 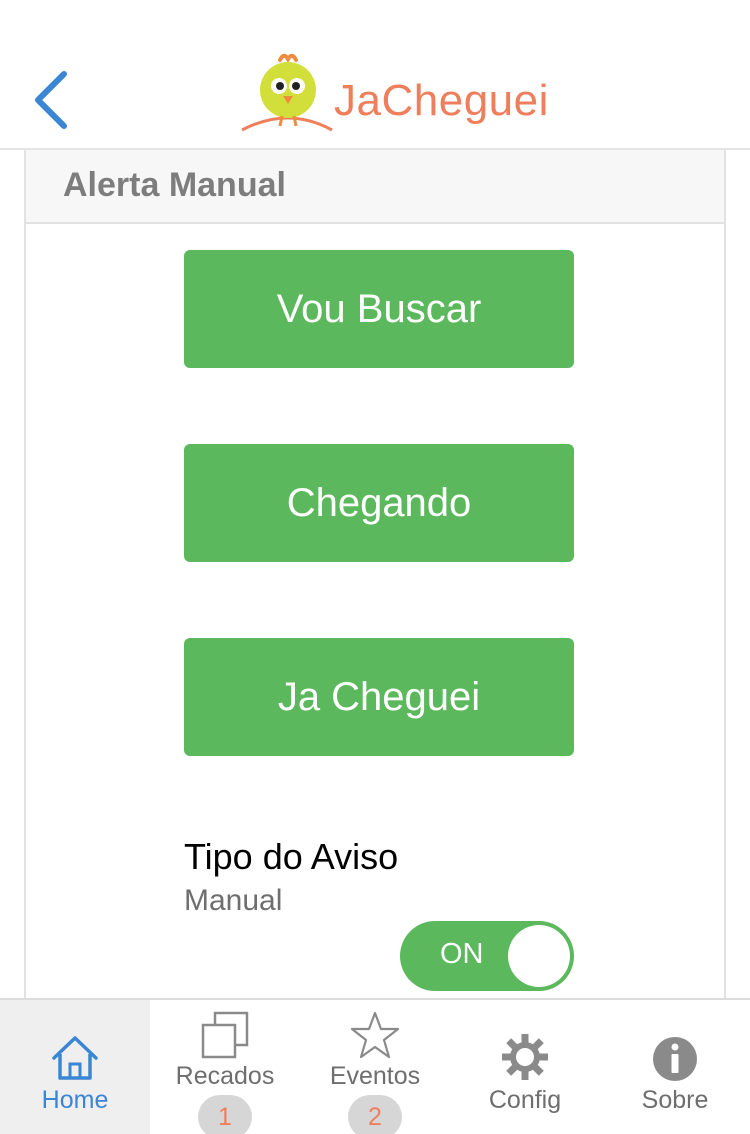 What do you see at coordinates (174, 185) in the screenshot?
I see `panel-title: Alerta Manual` at bounding box center [174, 185].